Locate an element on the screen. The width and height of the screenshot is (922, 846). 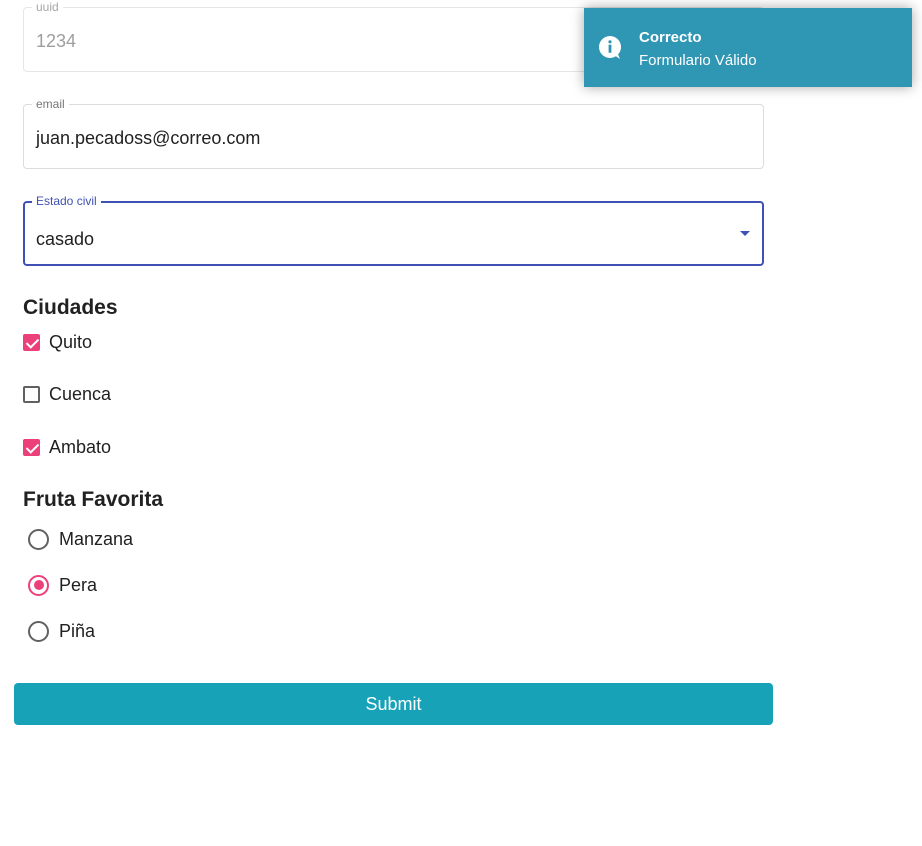
radio-selected-icon is located at coordinates (38, 585).